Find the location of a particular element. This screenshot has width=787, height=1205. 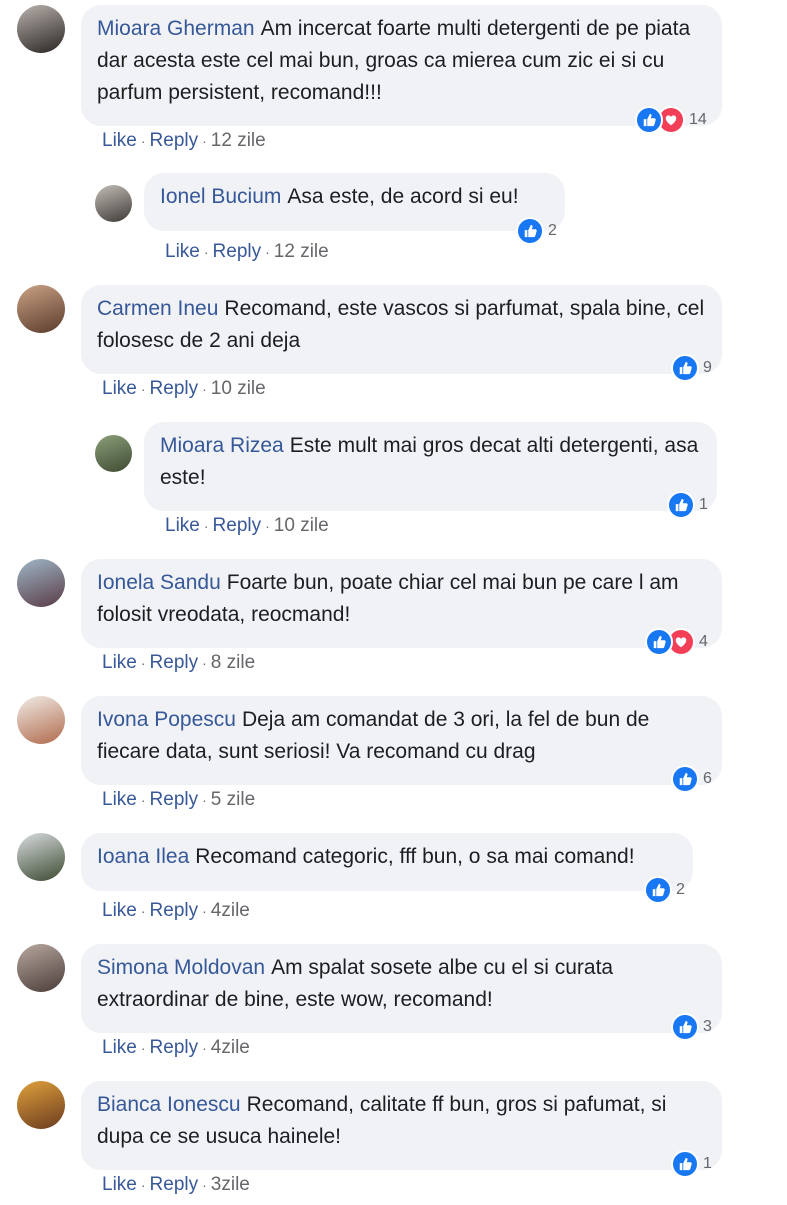

reaction-summary: 3 is located at coordinates (691, 1027).